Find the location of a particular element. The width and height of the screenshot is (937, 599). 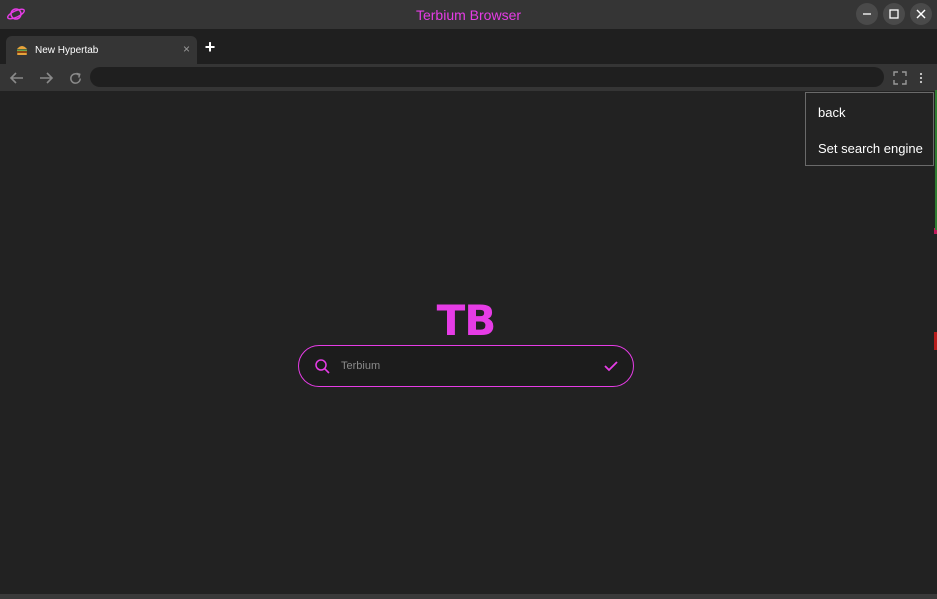

arrow-left-icon is located at coordinates (16, 78).